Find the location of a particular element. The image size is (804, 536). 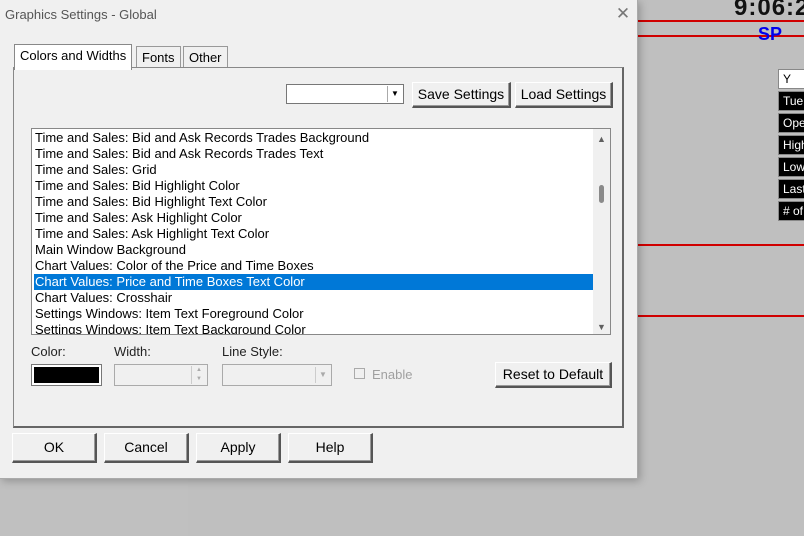

scroll-up-icon: ▲ is located at coordinates (601, 139).